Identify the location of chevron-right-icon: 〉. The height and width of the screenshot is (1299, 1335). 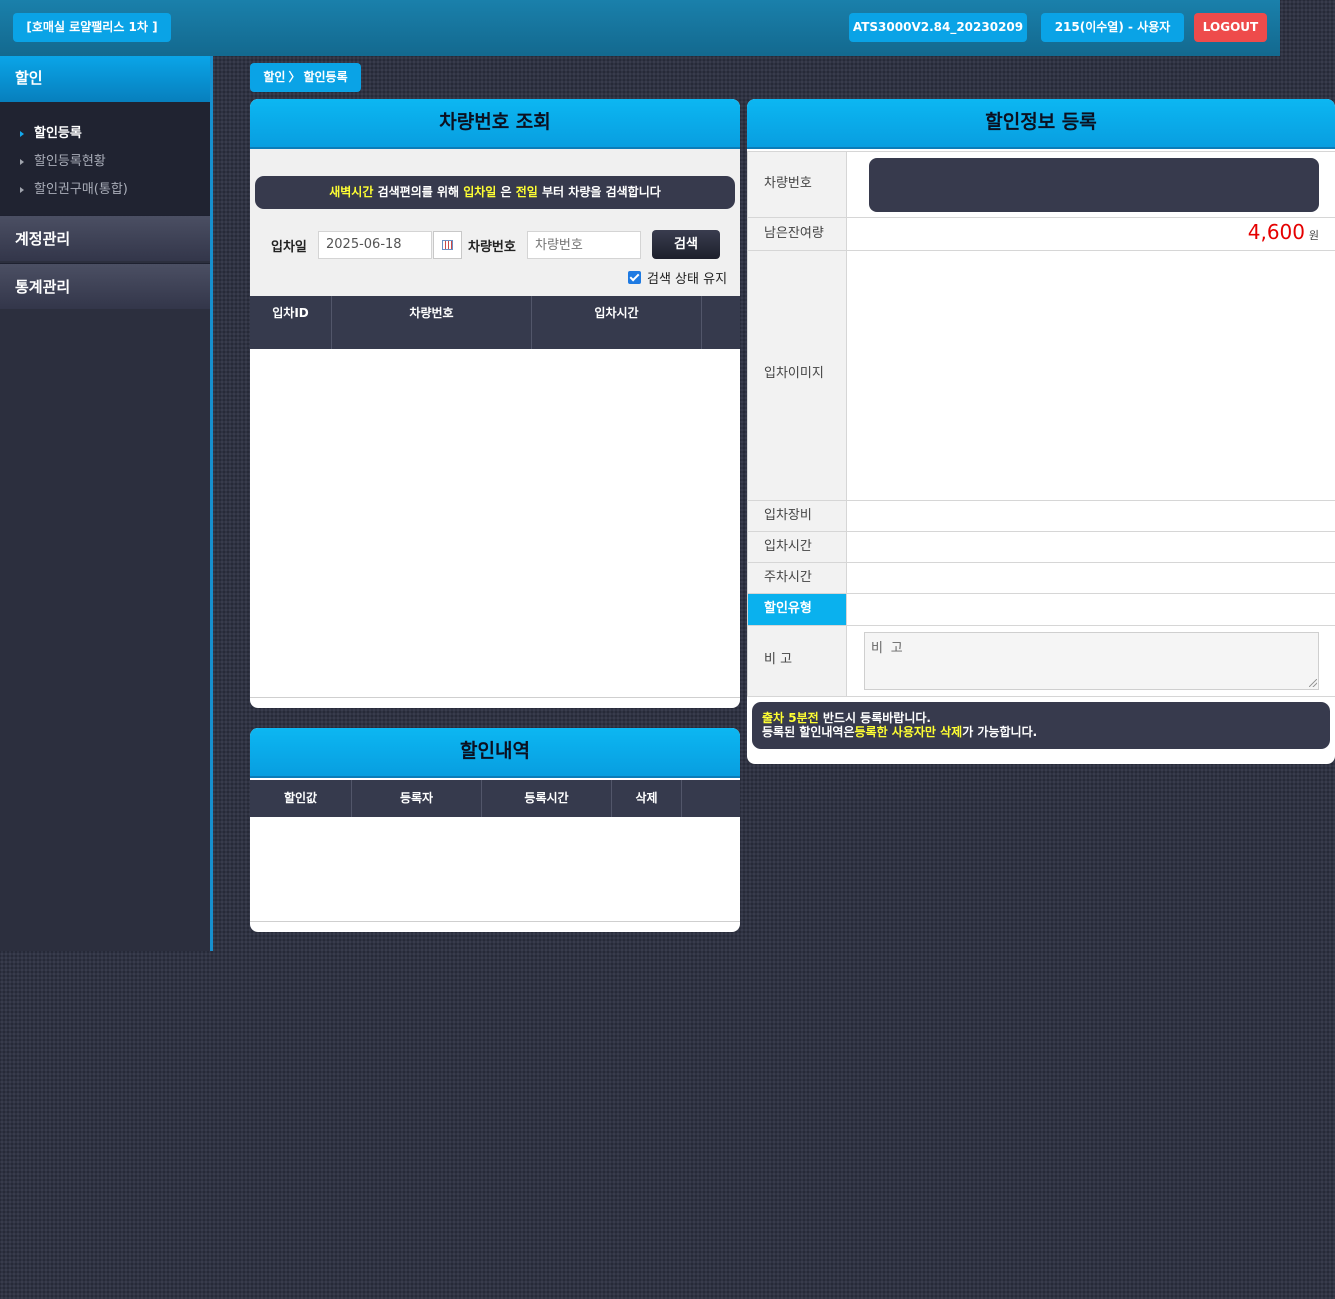
(294, 77).